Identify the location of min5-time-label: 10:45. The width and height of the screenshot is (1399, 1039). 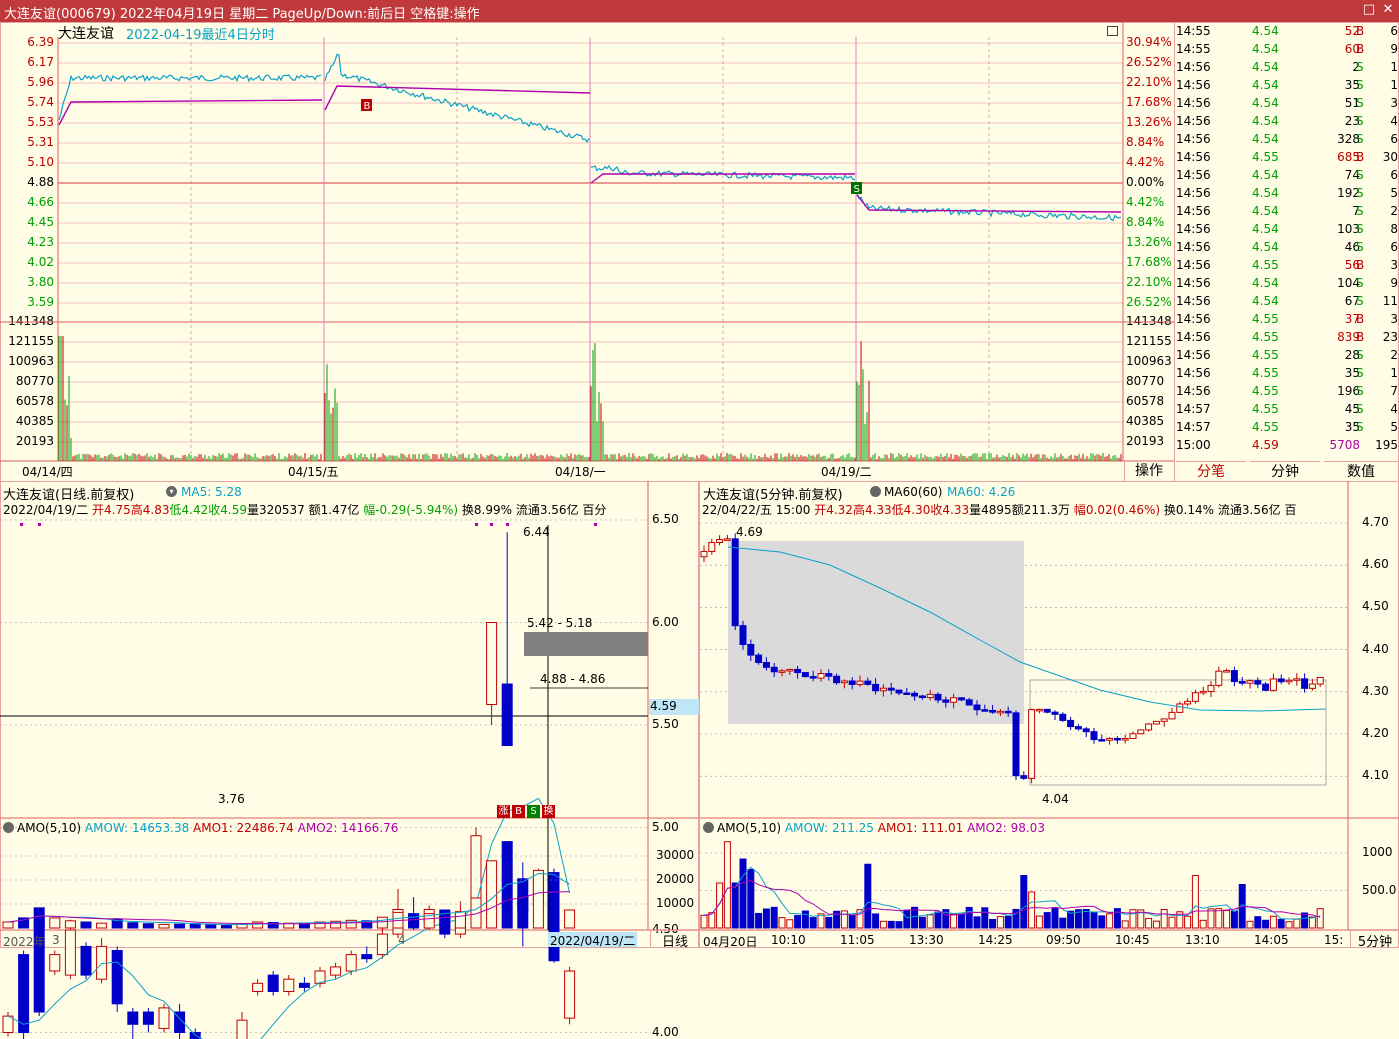
(1132, 940).